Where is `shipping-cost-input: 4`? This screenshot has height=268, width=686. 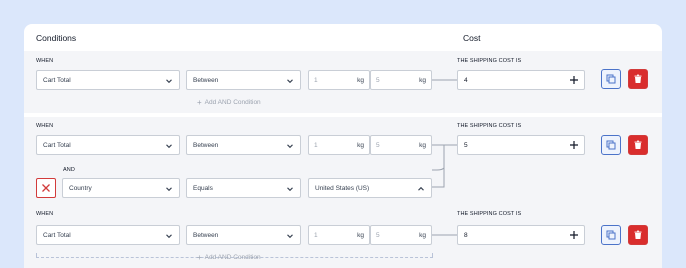 shipping-cost-input: 4 is located at coordinates (521, 80).